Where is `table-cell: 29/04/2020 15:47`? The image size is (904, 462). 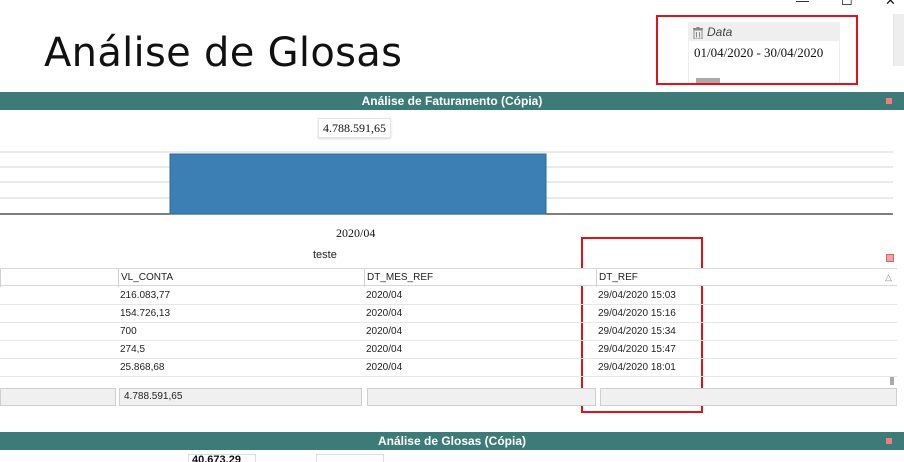 table-cell: 29/04/2020 15:47 is located at coordinates (637, 349).